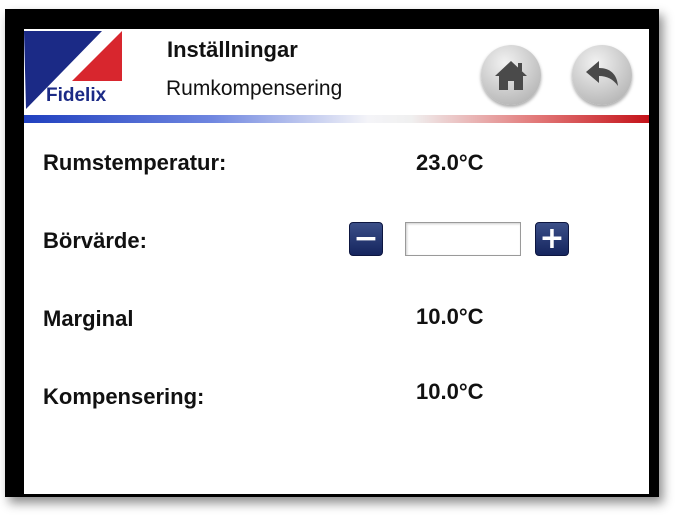  I want to click on decrease-button: −, so click(366, 239).